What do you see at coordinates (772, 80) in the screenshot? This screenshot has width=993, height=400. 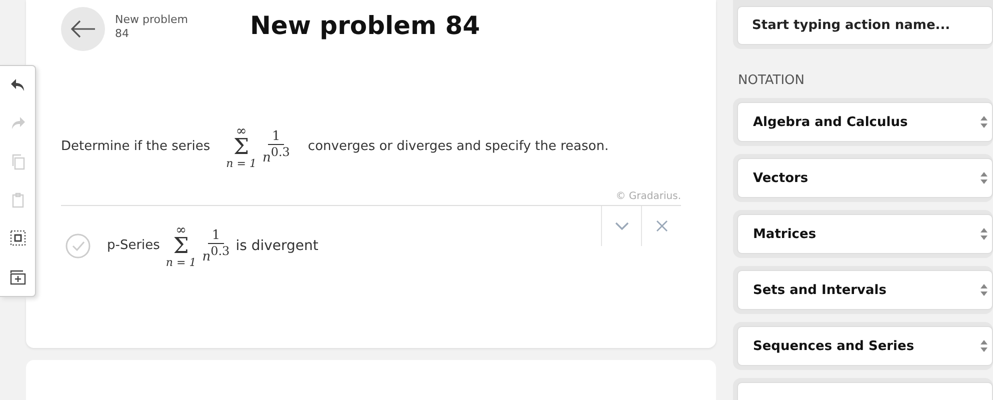 I see `section-heading: NOTATION` at bounding box center [772, 80].